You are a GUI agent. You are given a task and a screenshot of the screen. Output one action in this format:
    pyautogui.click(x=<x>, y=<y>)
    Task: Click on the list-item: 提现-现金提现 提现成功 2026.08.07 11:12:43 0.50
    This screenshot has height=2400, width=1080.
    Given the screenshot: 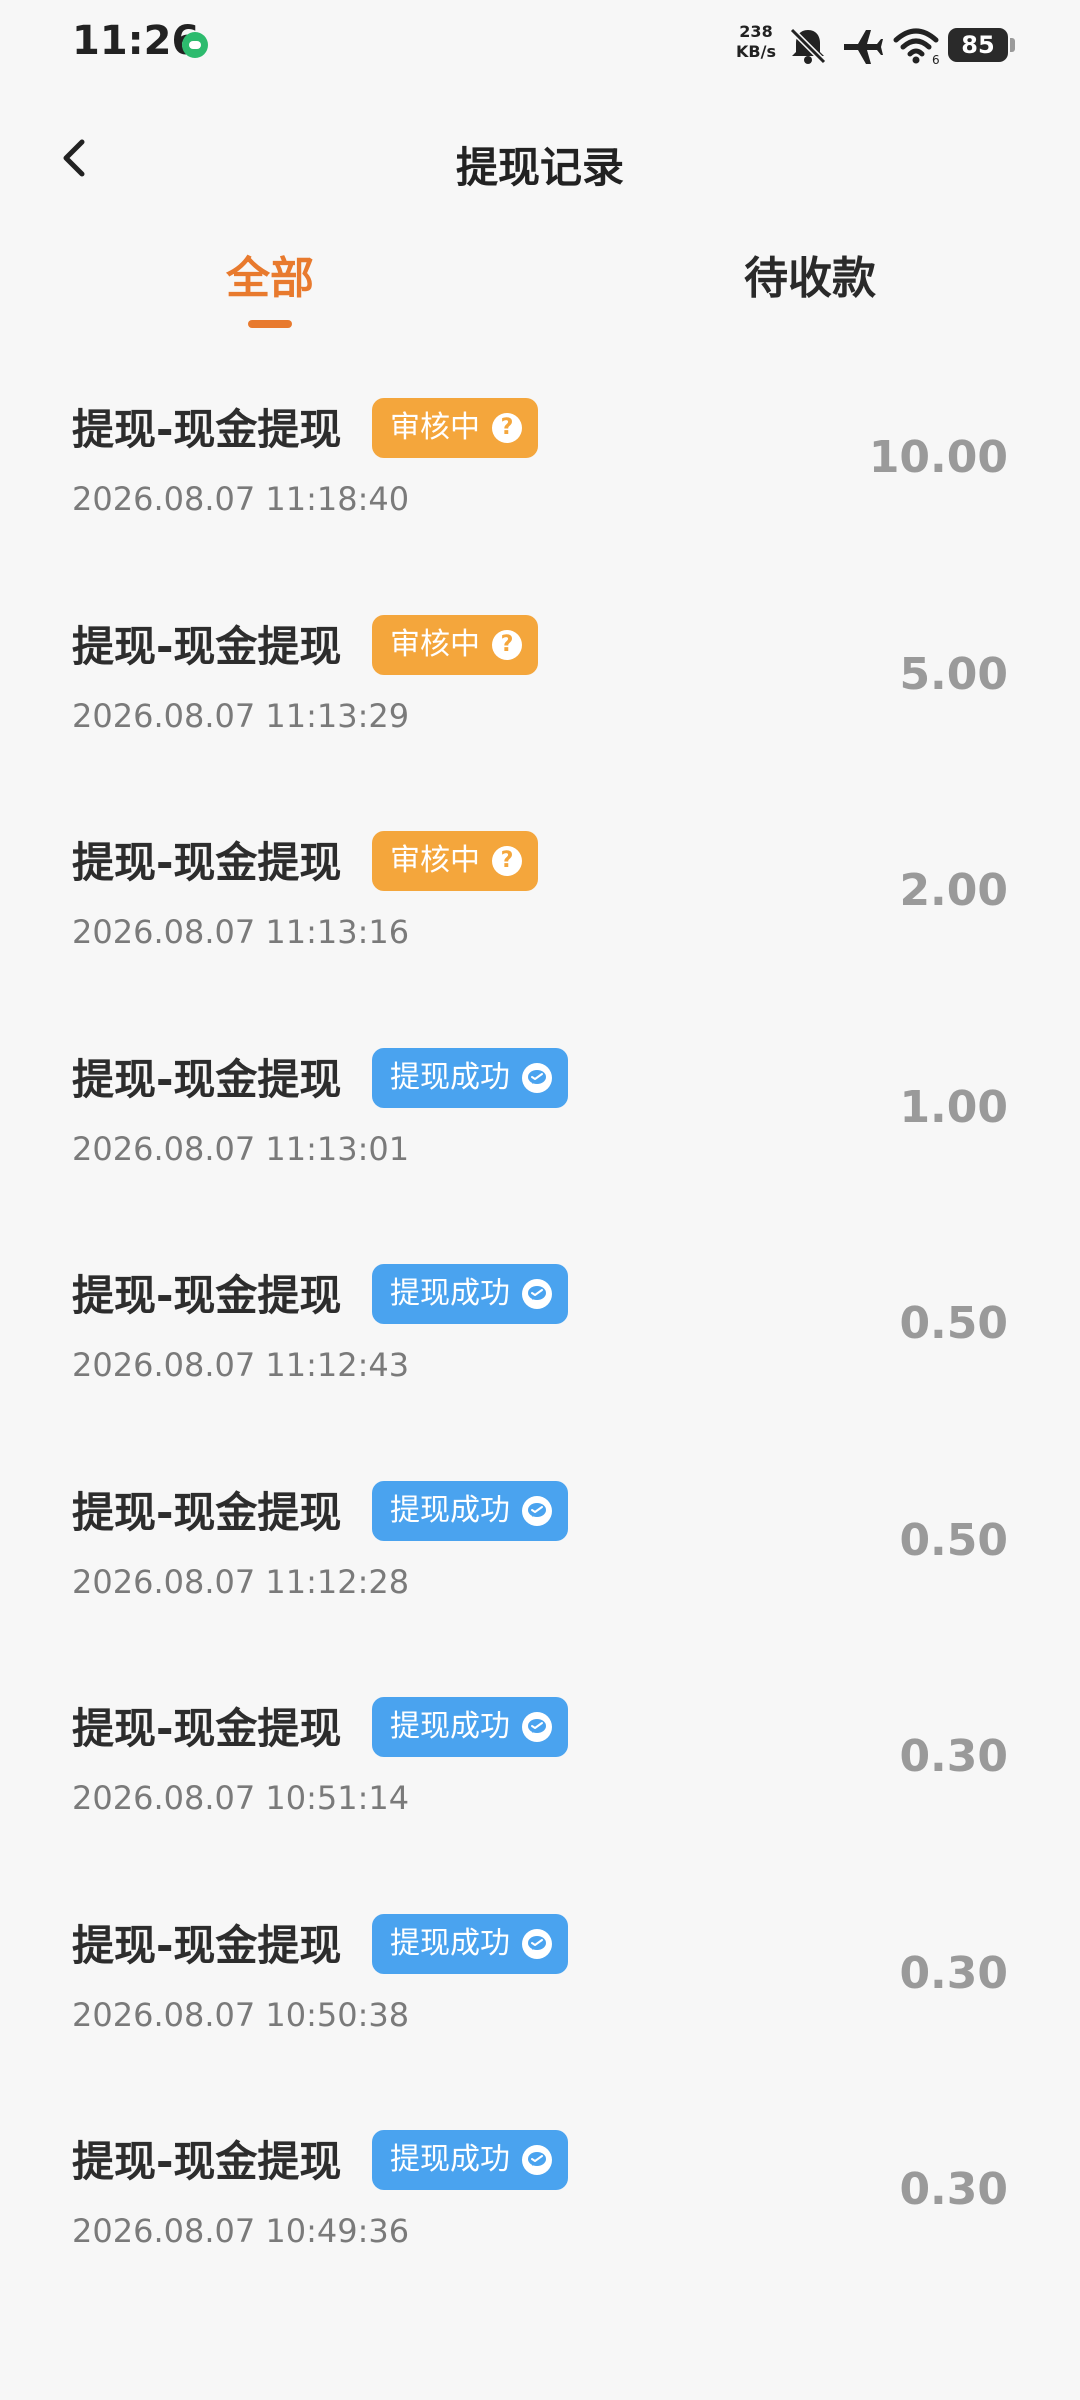 What is the action you would take?
    pyautogui.click(x=540, y=1344)
    